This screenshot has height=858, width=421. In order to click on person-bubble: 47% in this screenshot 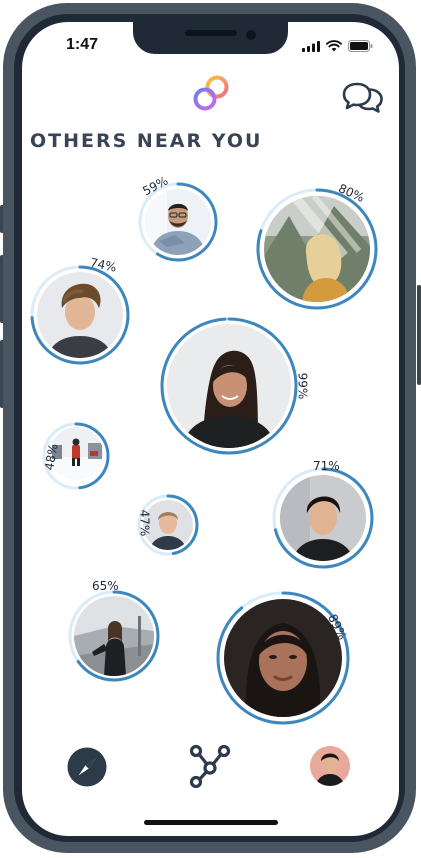, I will do `click(168, 525)`.